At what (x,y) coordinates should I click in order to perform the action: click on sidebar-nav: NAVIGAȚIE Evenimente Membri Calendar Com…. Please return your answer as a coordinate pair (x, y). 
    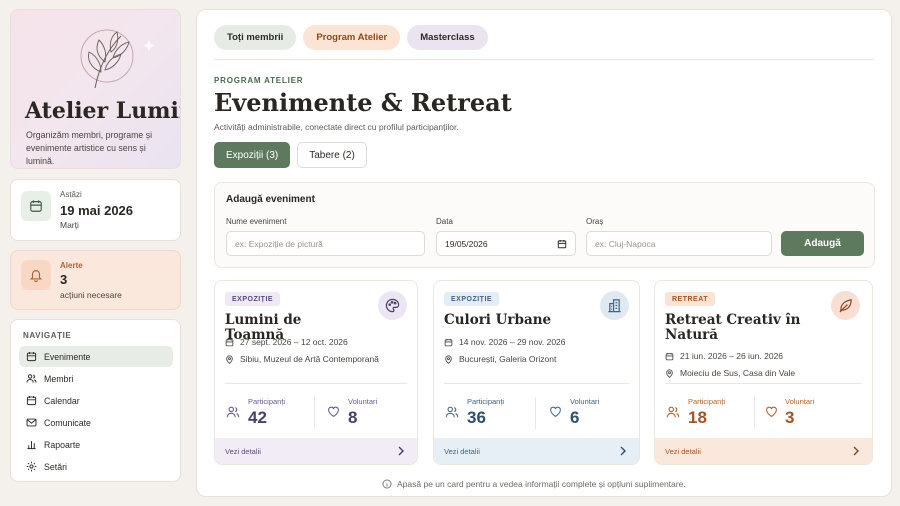
    Looking at the image, I should click on (95, 400).